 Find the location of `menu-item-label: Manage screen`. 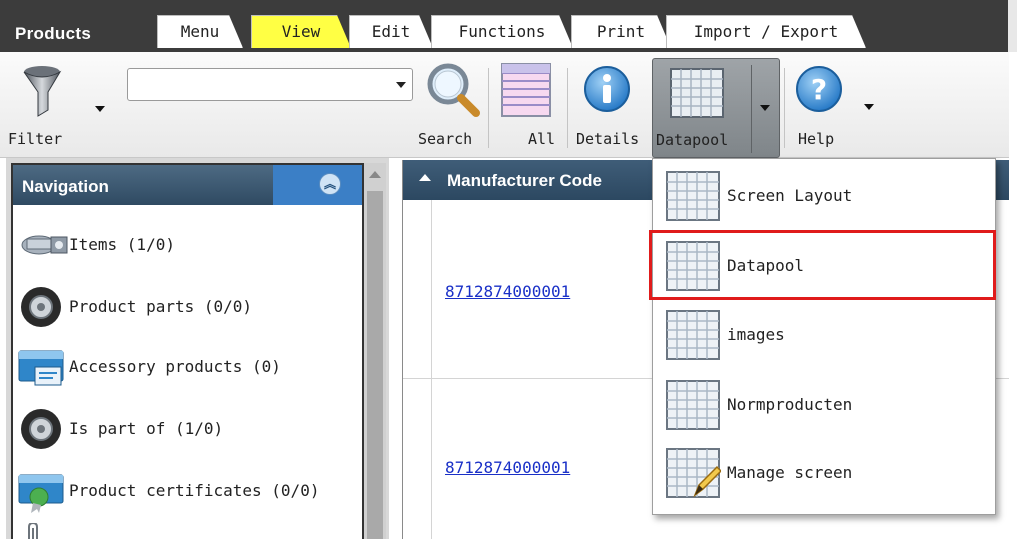

menu-item-label: Manage screen is located at coordinates (790, 472).